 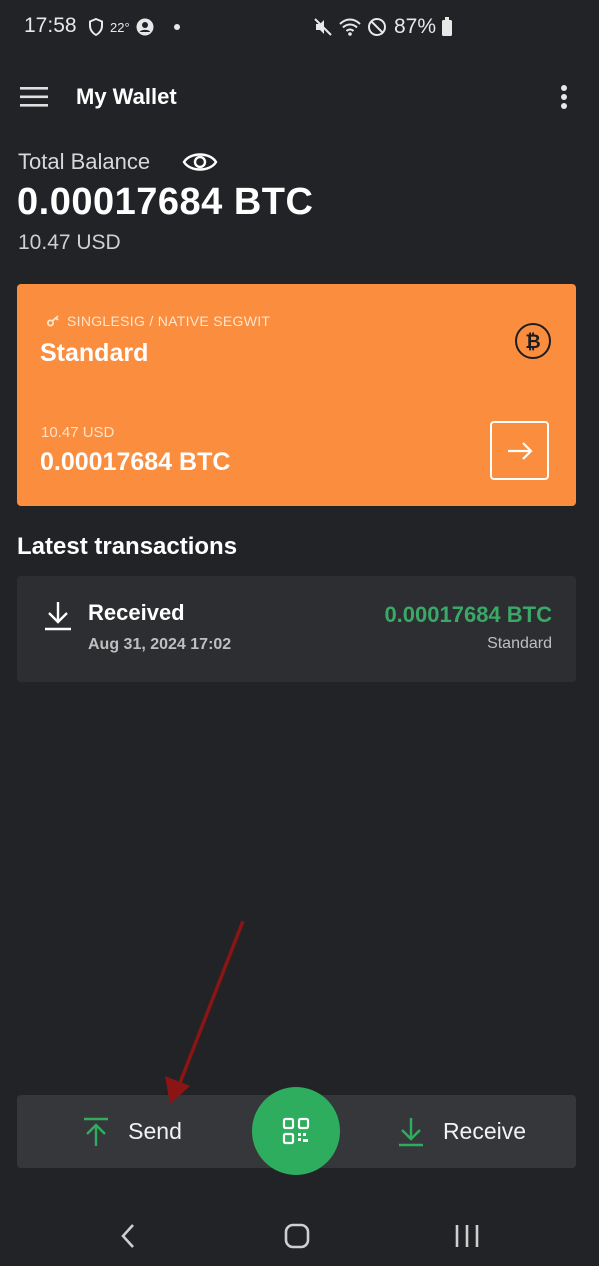 I want to click on send-button: Send, so click(x=132, y=1131).